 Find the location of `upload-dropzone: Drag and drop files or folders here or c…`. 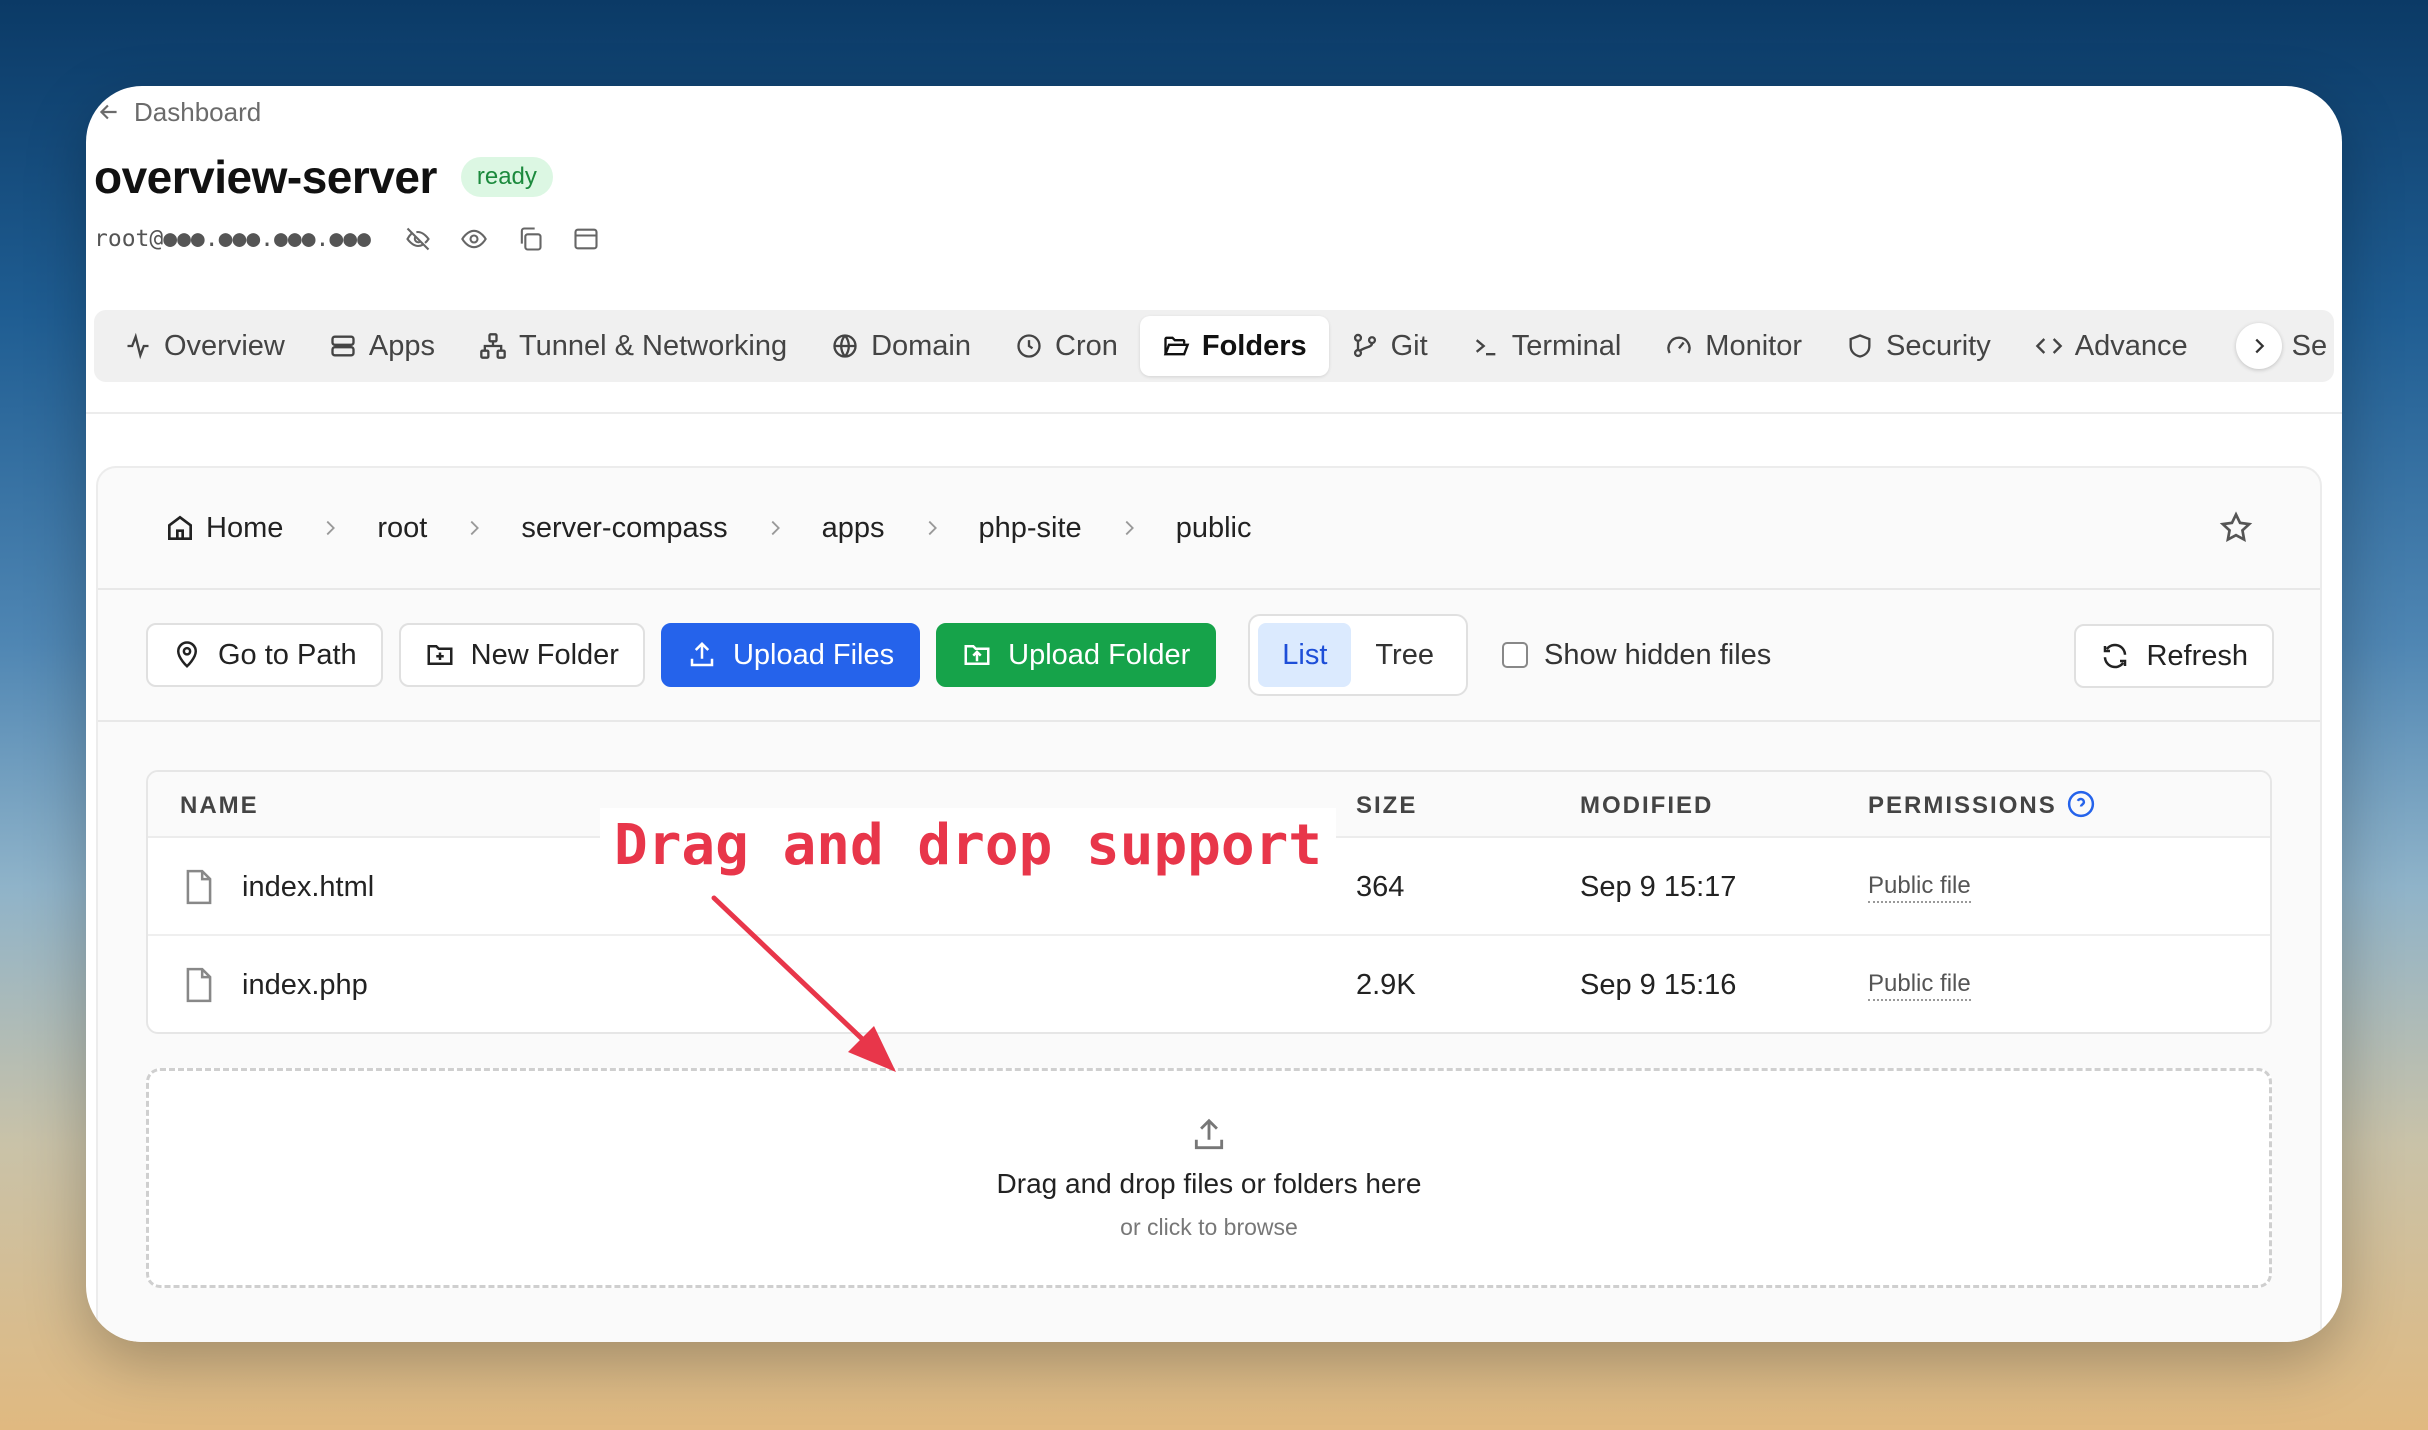

upload-dropzone: Drag and drop files or folders here or c… is located at coordinates (1209, 1178).